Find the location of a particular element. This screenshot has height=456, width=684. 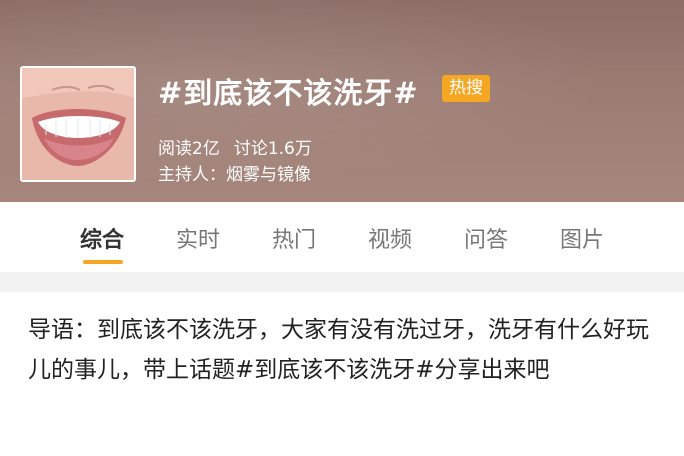

tab-hot: 热门 is located at coordinates (294, 238).